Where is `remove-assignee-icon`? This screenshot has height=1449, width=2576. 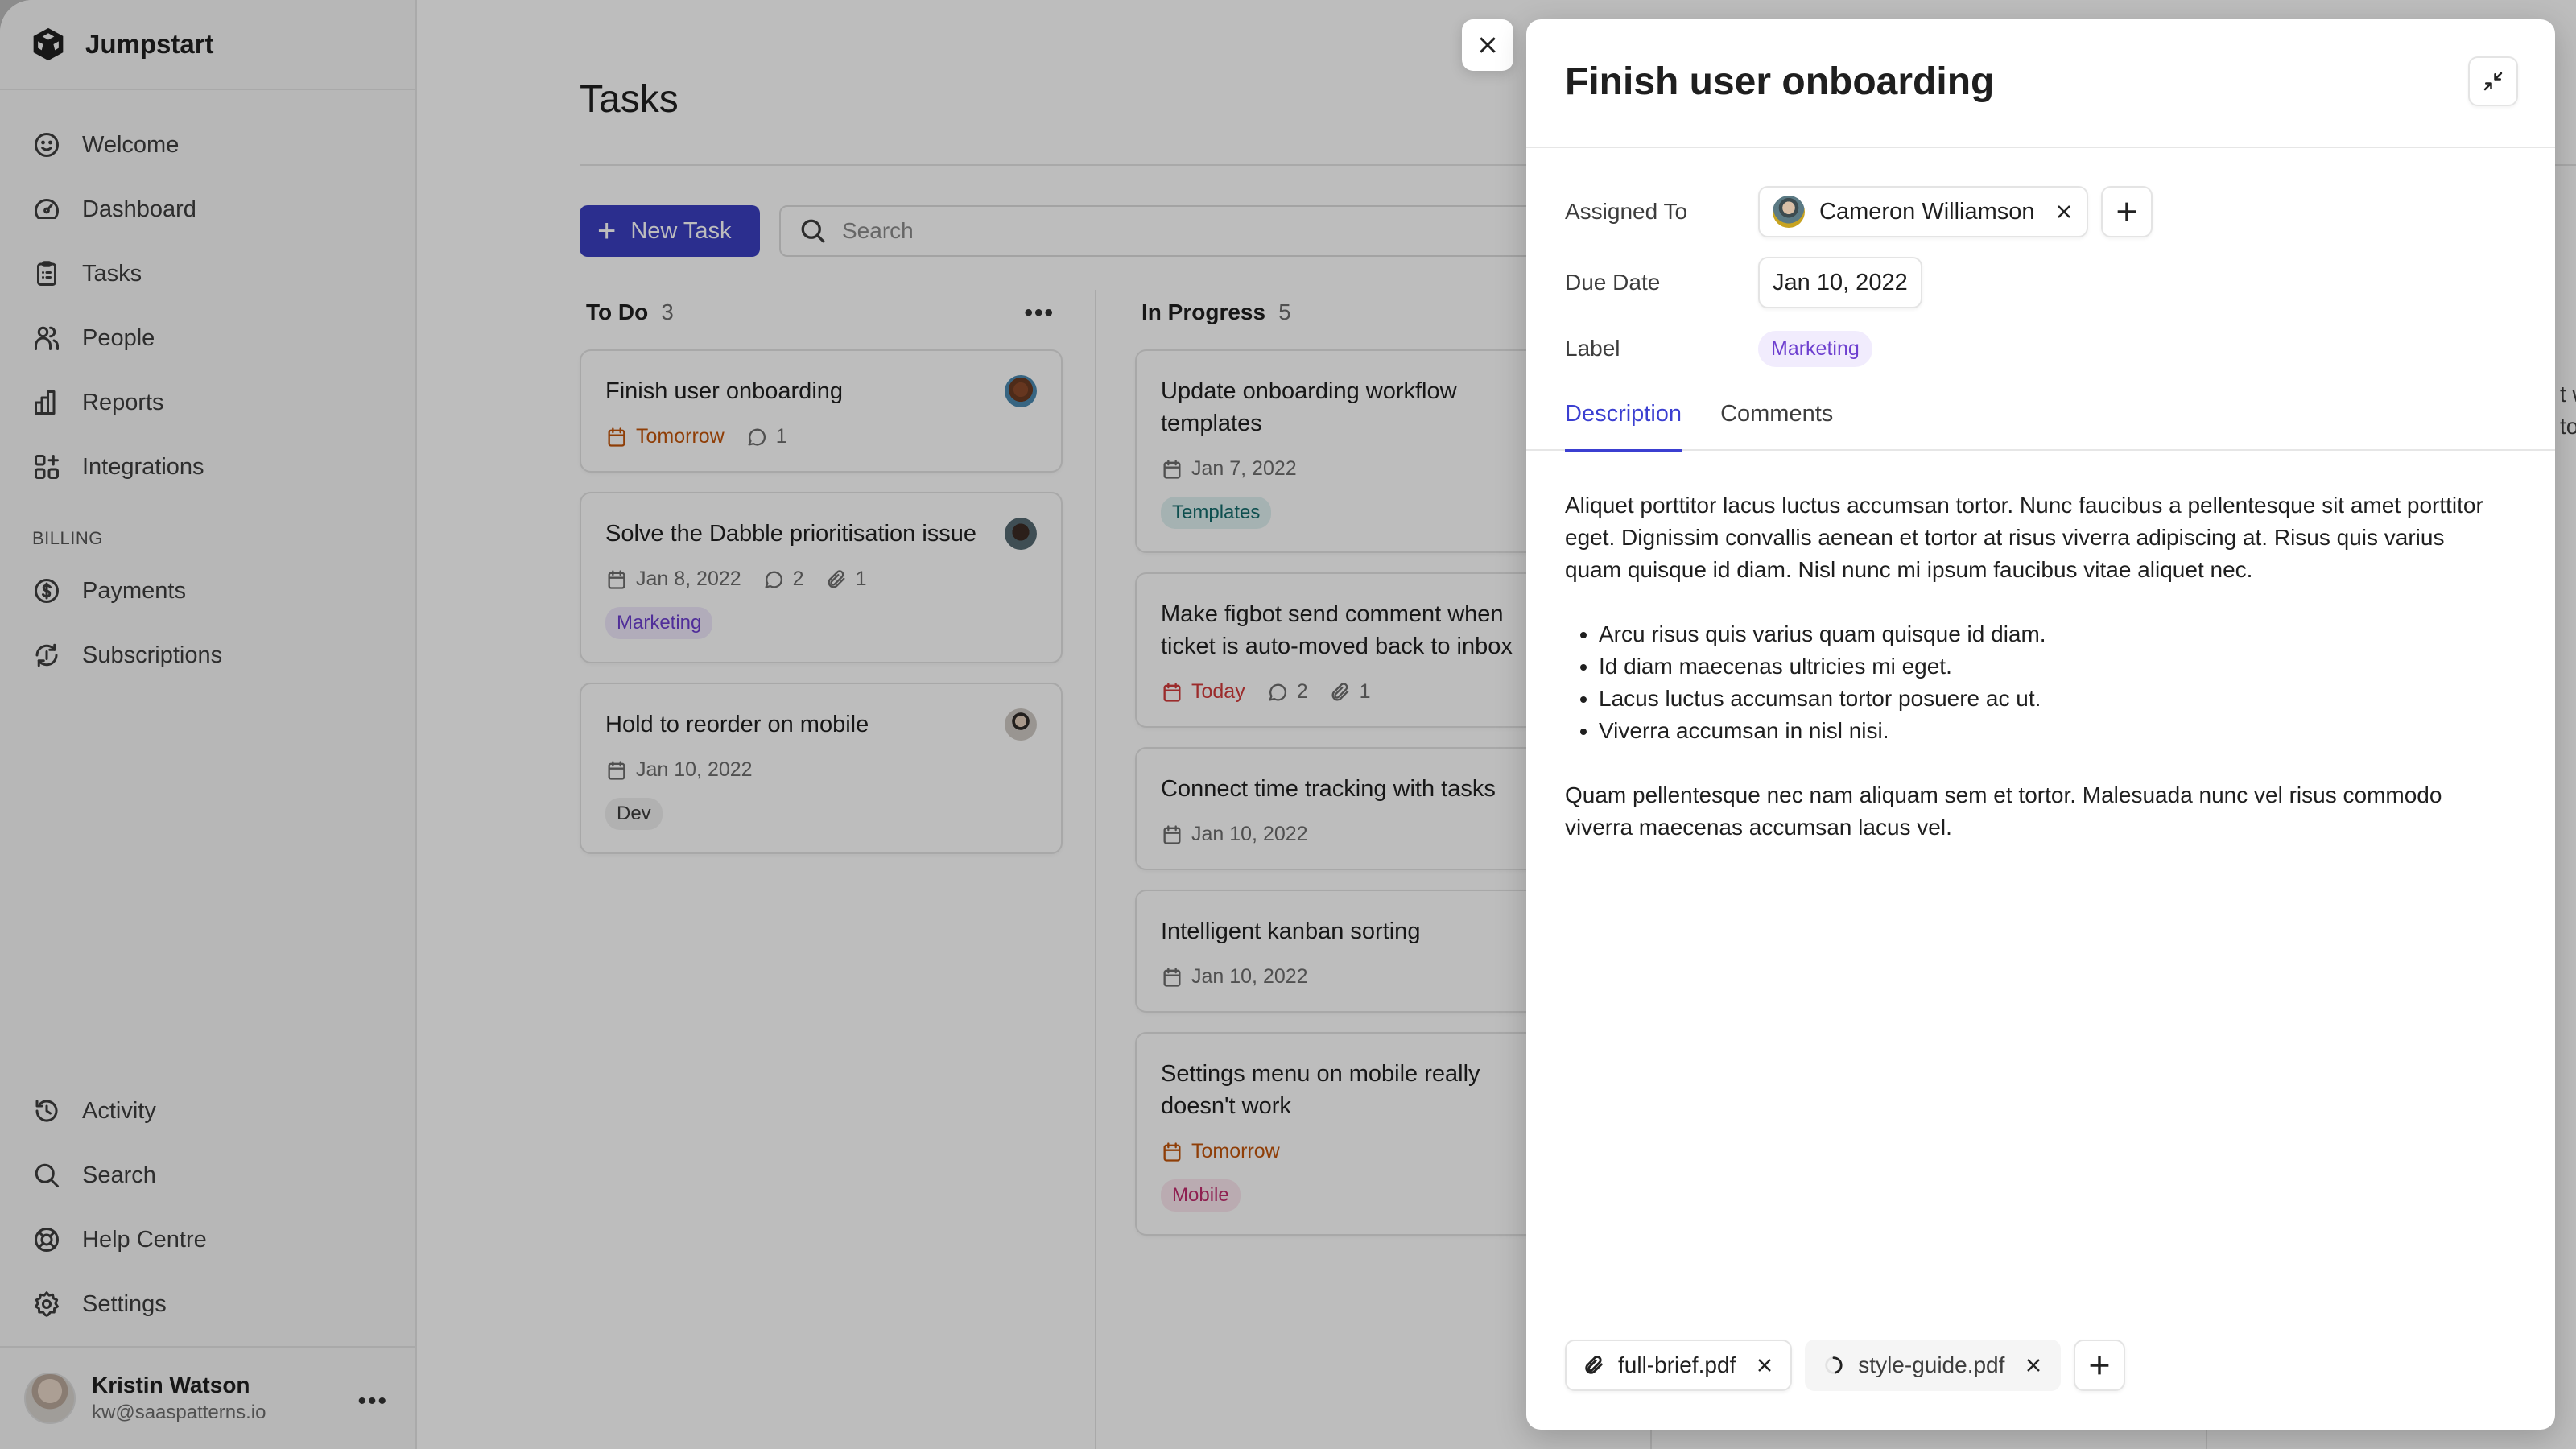
remove-assignee-icon is located at coordinates (2064, 211).